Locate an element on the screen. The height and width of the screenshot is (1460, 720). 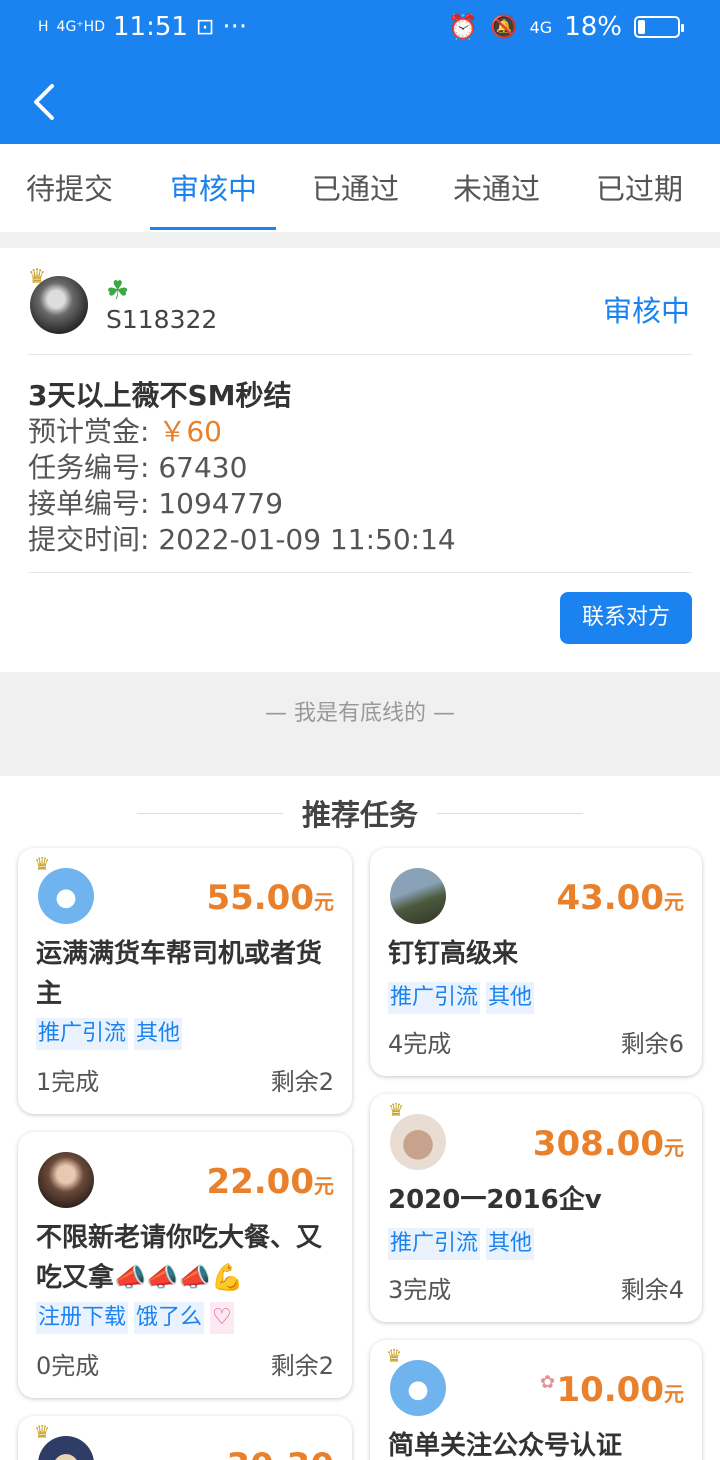
back-arrow-icon is located at coordinates (48, 102).